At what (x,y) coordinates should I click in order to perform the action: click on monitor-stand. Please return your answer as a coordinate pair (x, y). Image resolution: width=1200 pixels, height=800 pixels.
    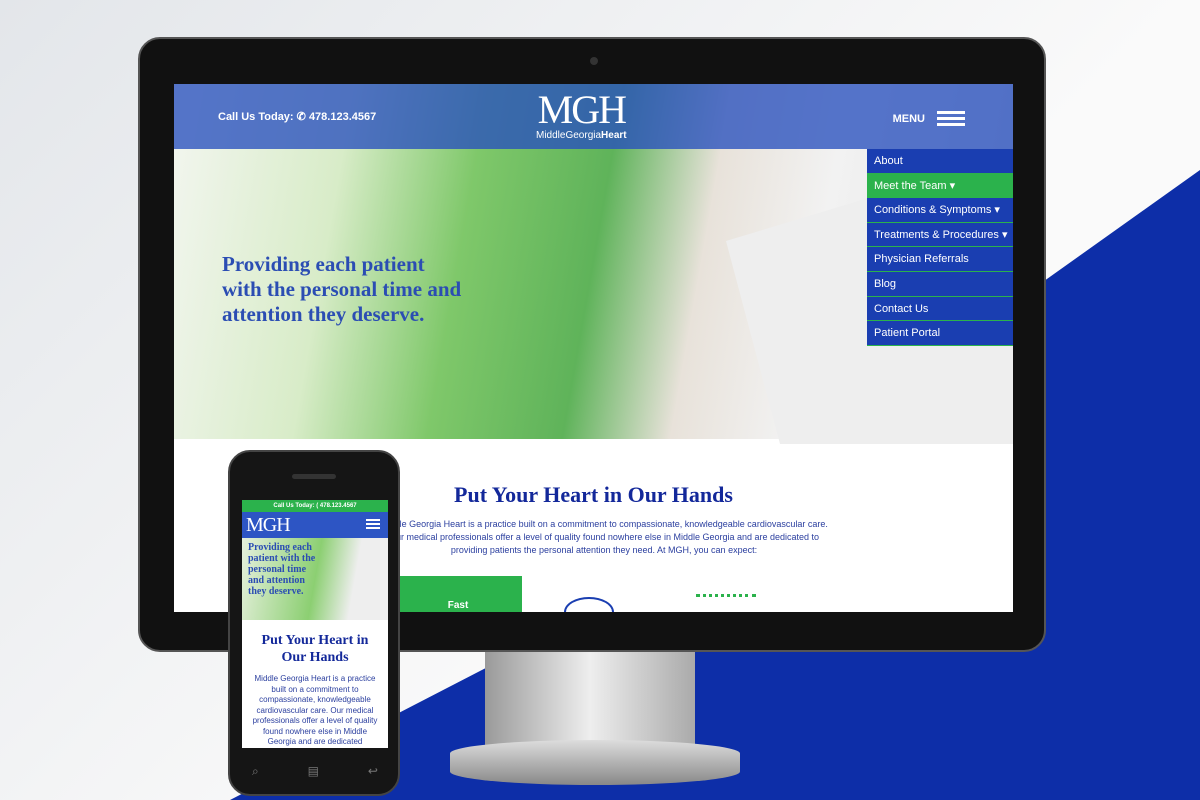
    Looking at the image, I should click on (590, 699).